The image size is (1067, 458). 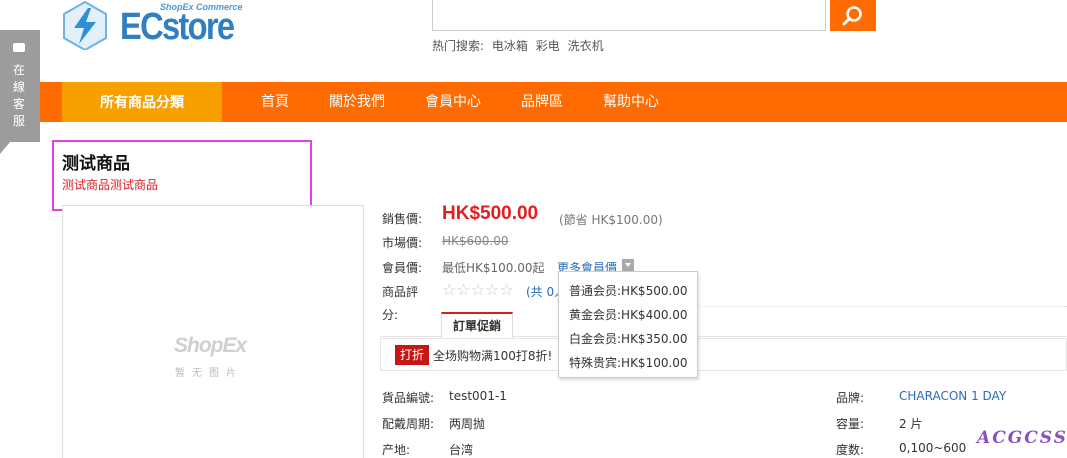 I want to click on tab-order-promo: 訂單促銷, so click(x=477, y=325).